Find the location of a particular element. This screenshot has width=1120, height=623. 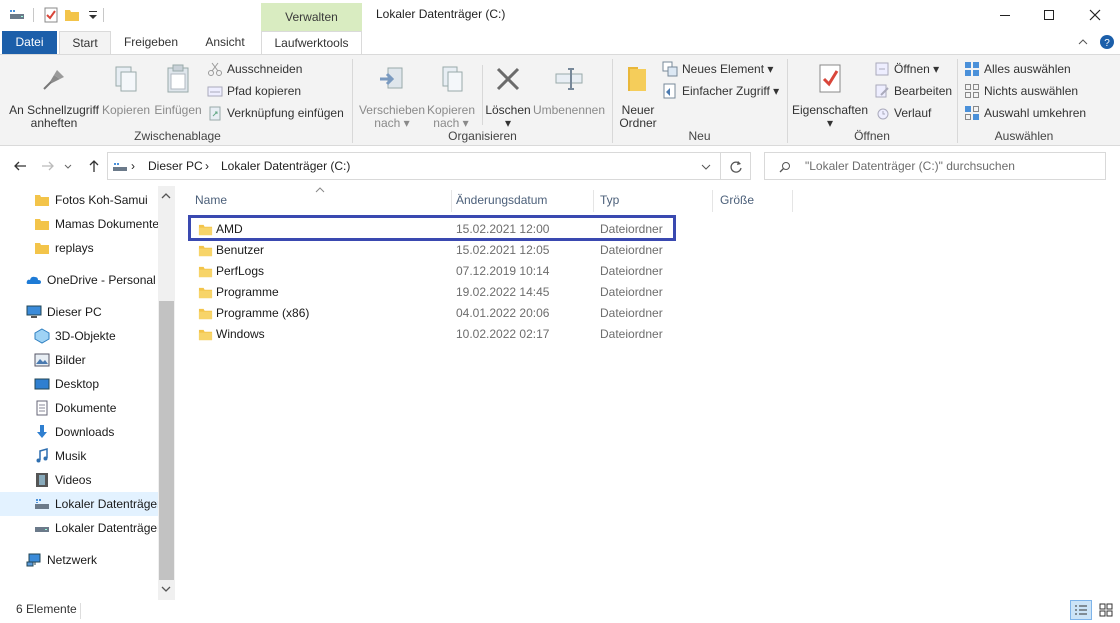

maximize-icon is located at coordinates (1049, 15).